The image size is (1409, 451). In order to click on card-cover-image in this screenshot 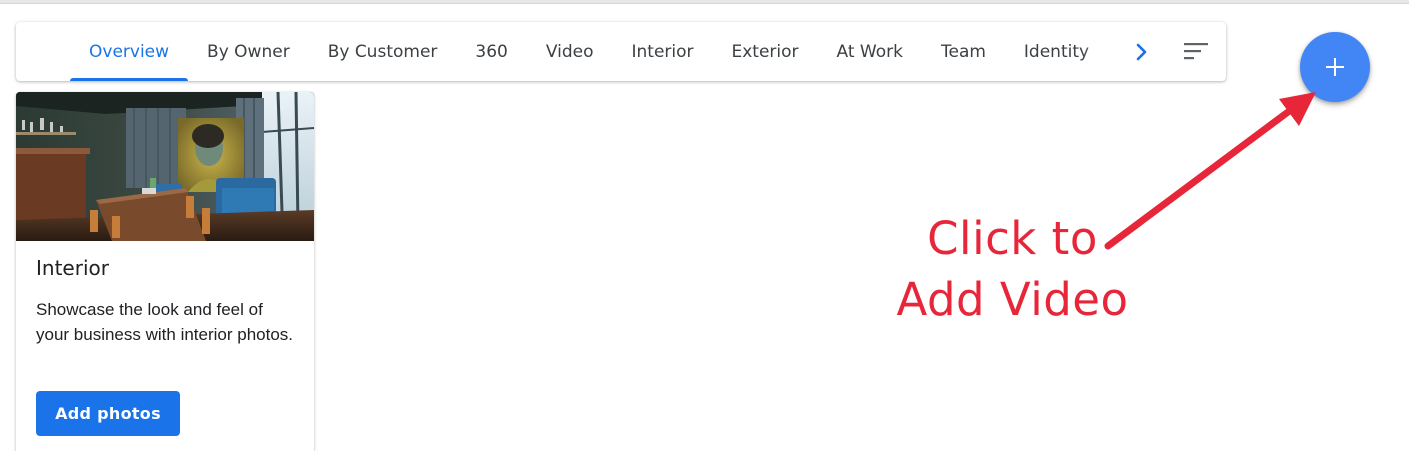, I will do `click(165, 166)`.